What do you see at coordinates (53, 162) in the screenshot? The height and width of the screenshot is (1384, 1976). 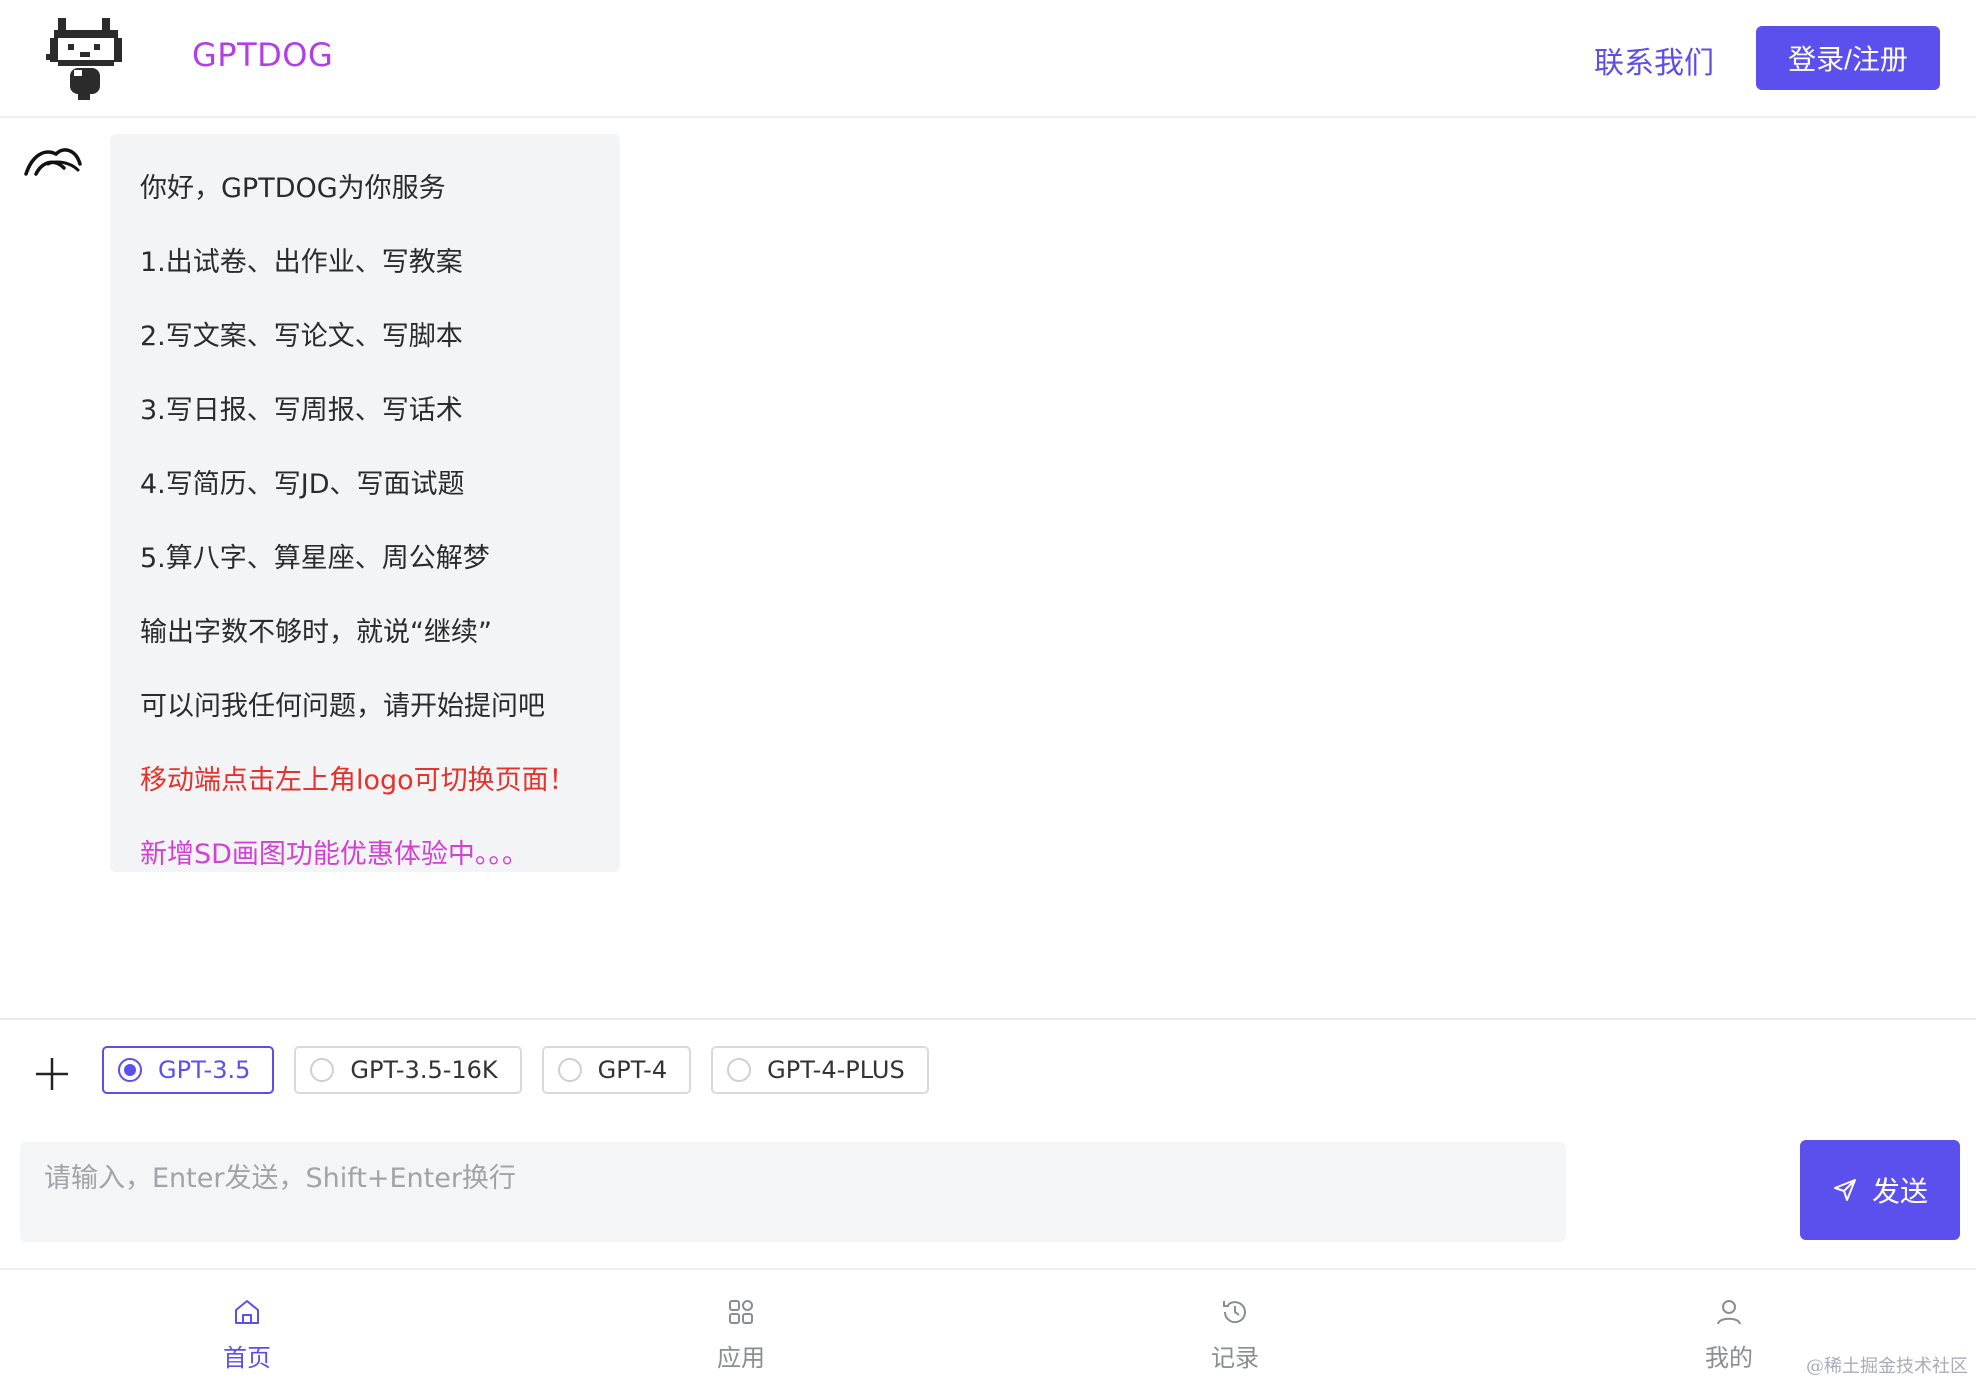 I see `bot-avatar-icon` at bounding box center [53, 162].